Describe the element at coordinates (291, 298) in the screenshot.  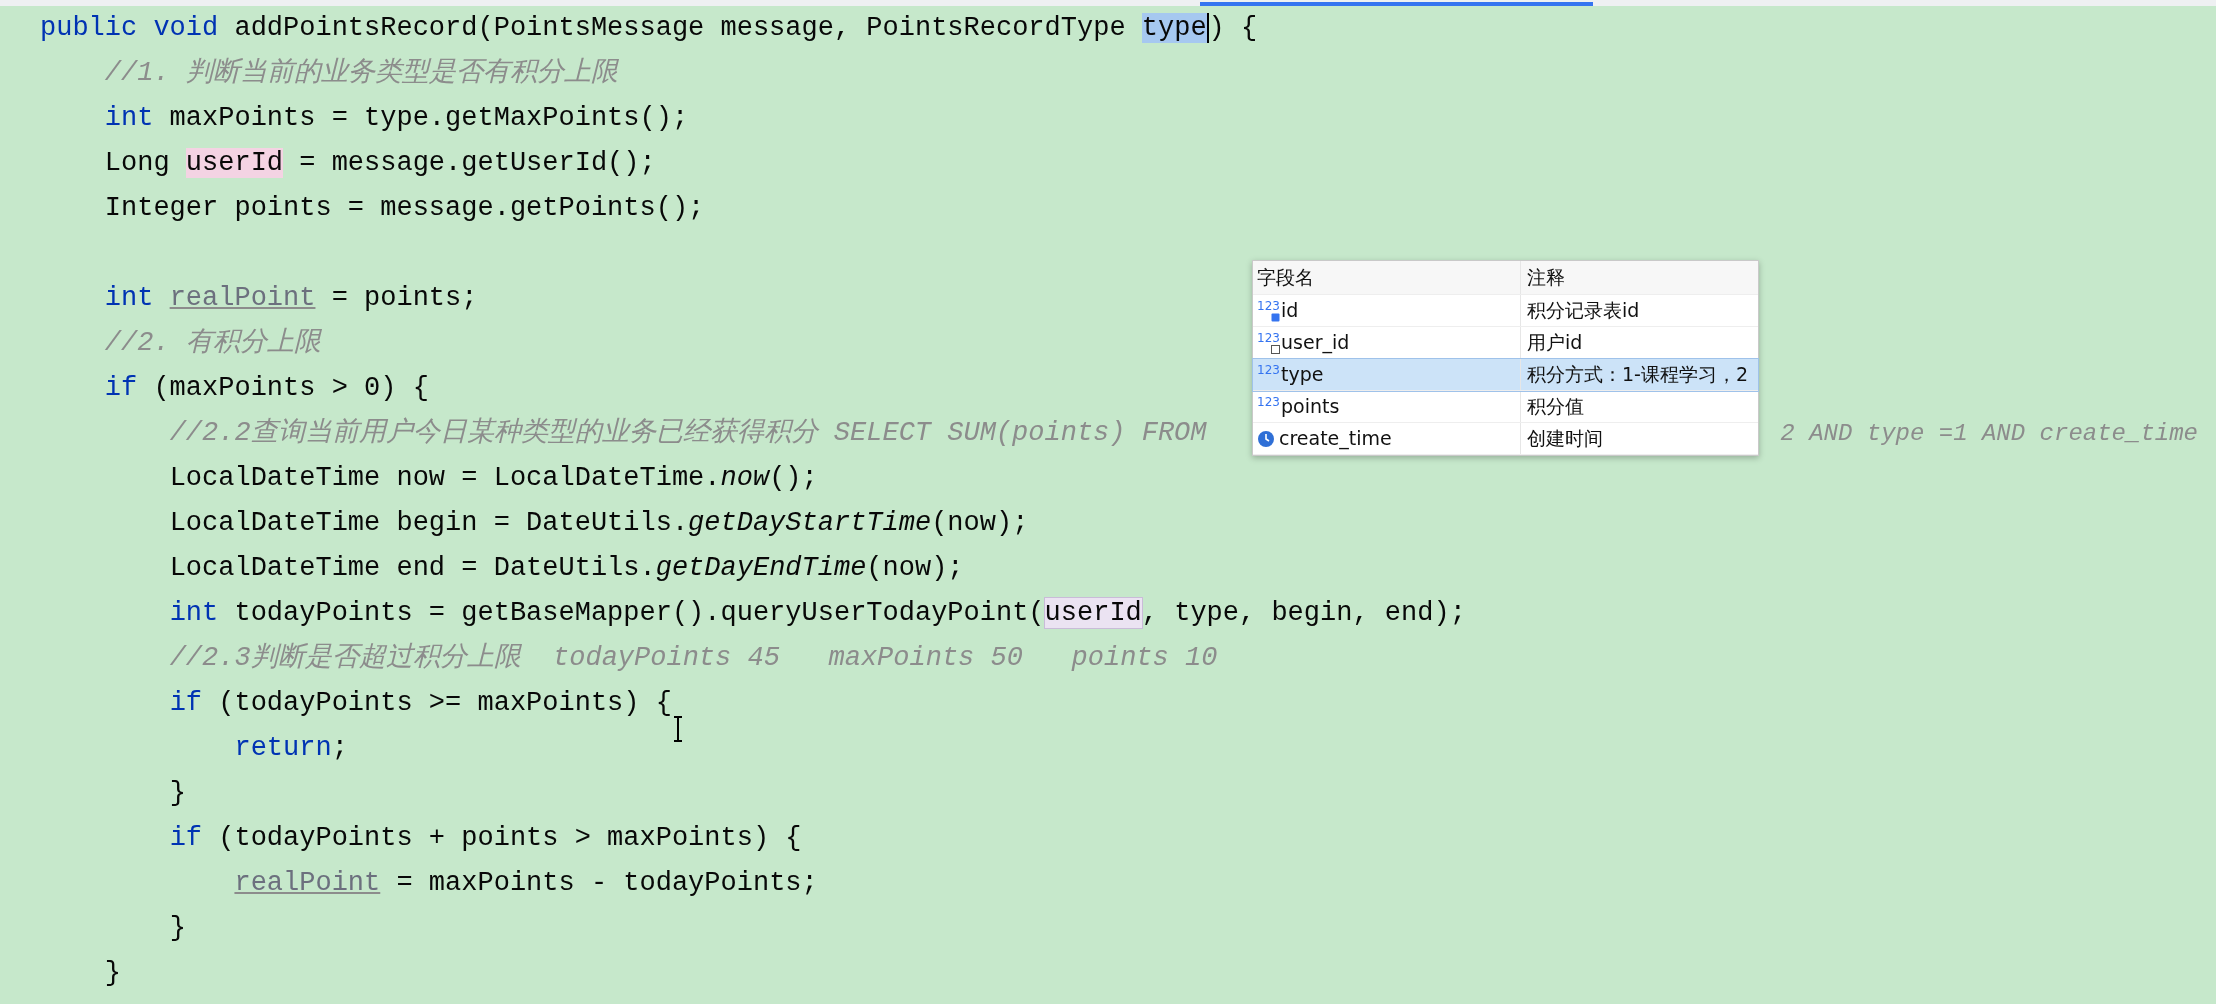
I see `code-line: int realPoint = points;` at that location.